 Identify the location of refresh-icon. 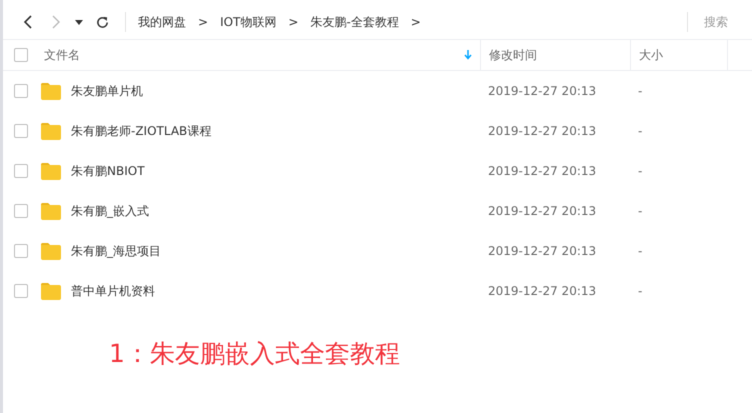
(102, 22).